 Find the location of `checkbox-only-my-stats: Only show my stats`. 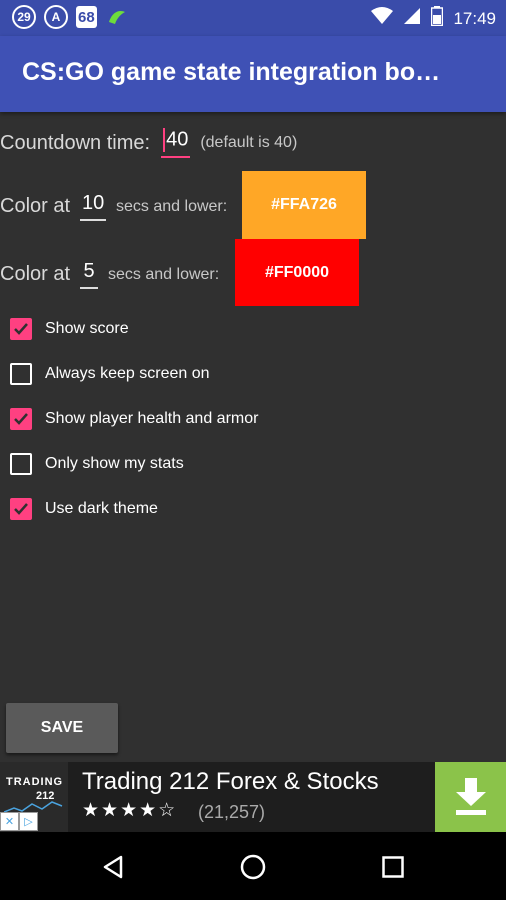

checkbox-only-my-stats: Only show my stats is located at coordinates (97, 464).